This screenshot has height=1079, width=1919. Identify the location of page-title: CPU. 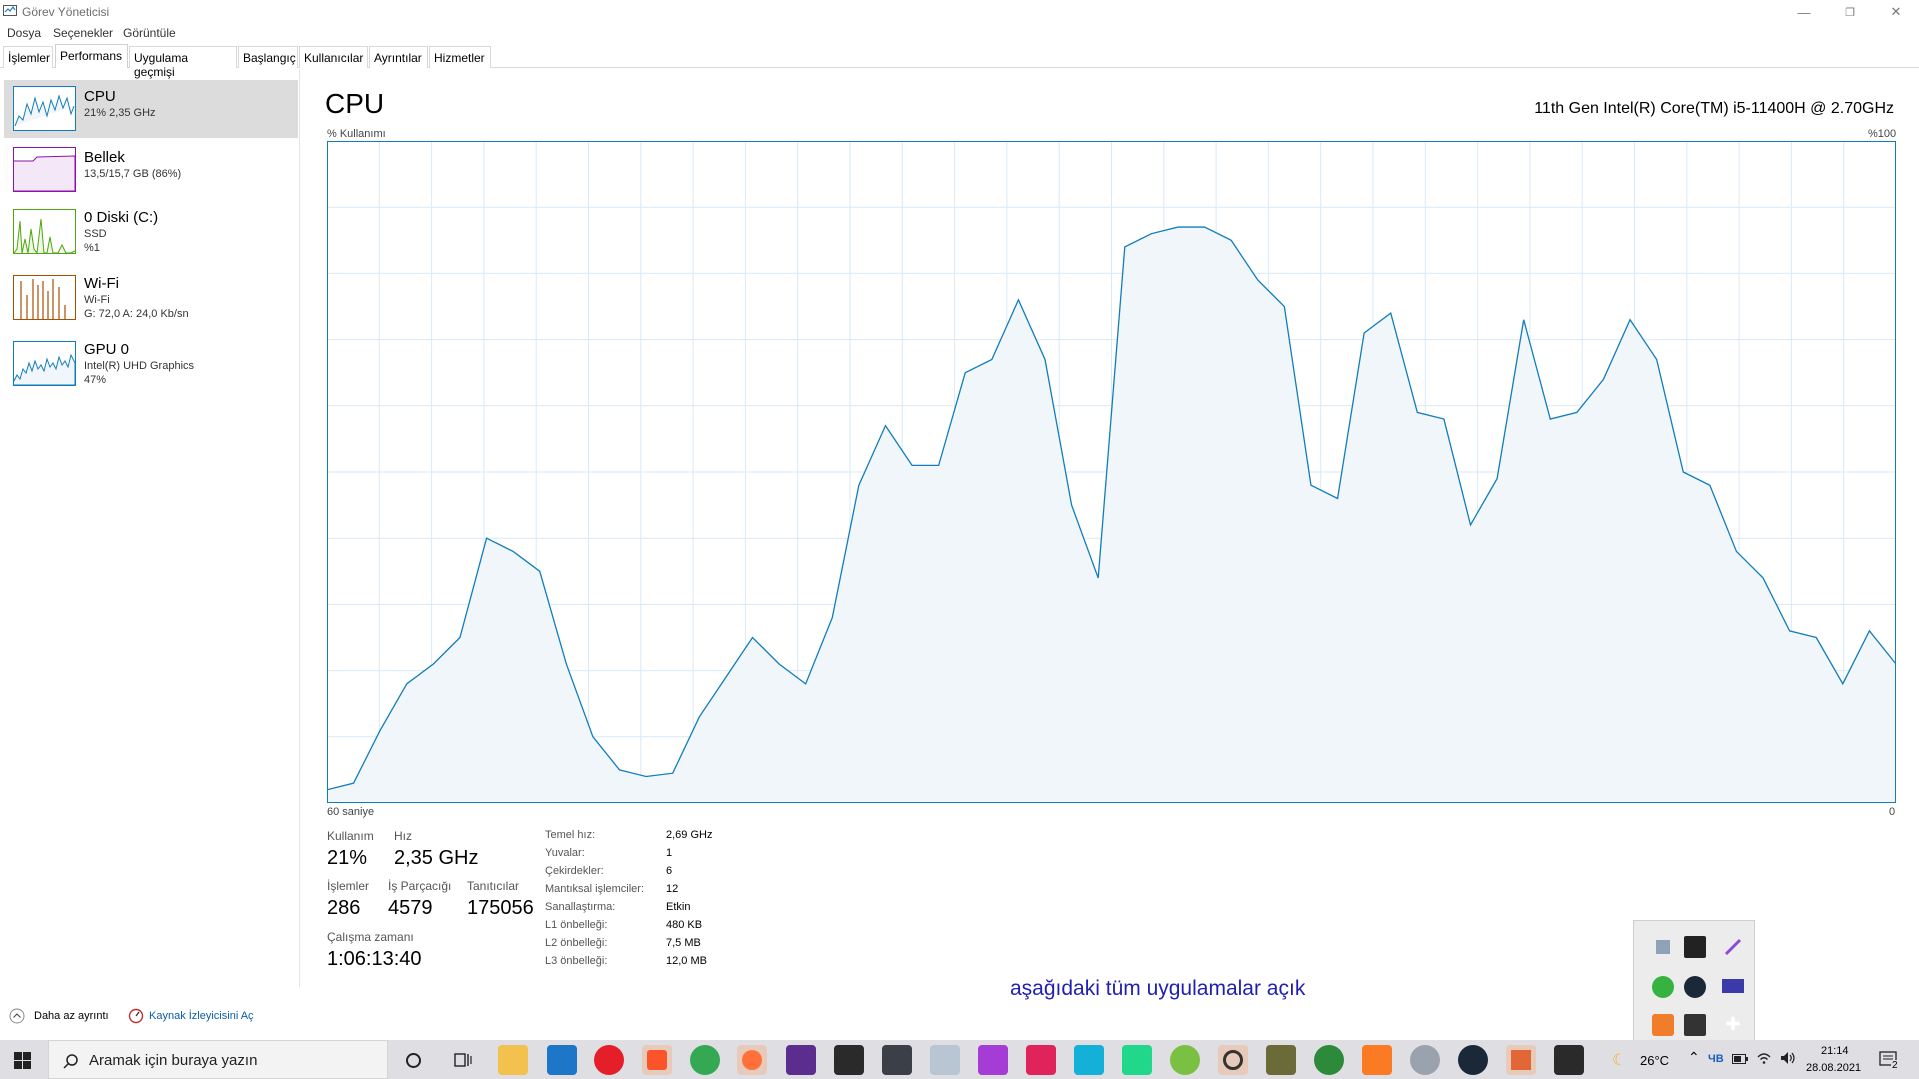
(355, 103).